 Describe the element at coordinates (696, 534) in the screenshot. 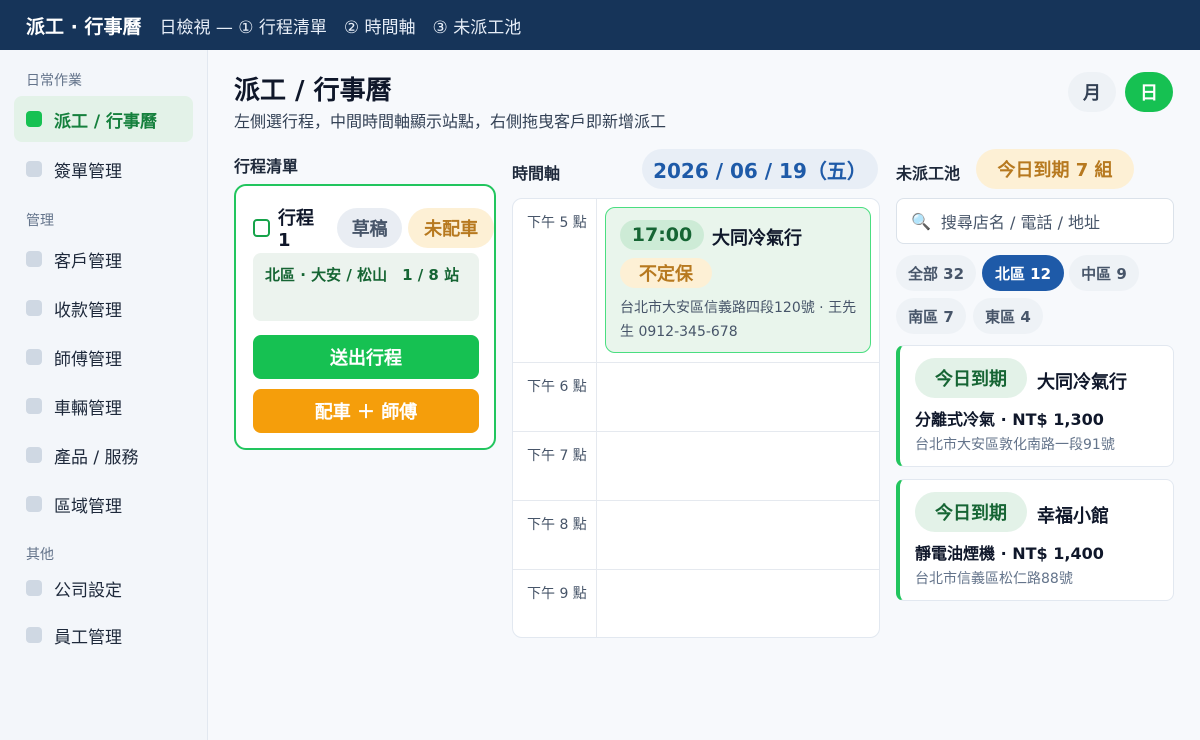

I see `timeline-row: 下午 8 點` at that location.